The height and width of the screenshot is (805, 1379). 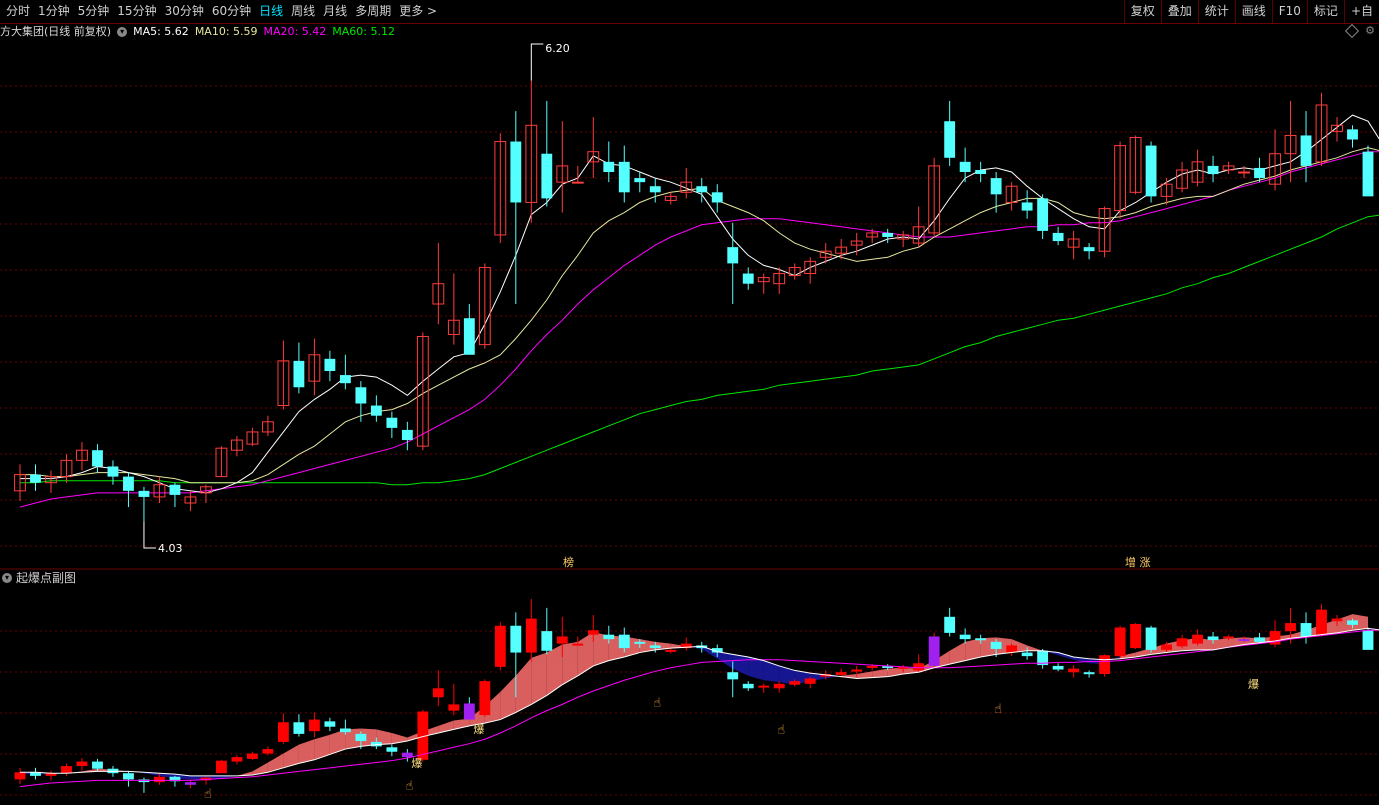 I want to click on tool-button-1: 叠加, so click(x=1179, y=11).